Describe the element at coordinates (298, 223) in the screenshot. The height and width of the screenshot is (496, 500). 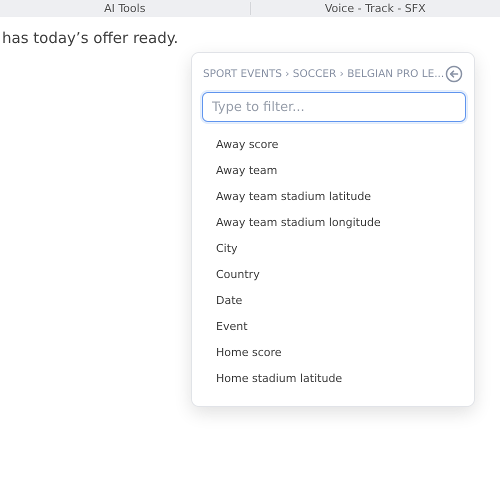
I see `list-item: Away team stadium longitude` at that location.